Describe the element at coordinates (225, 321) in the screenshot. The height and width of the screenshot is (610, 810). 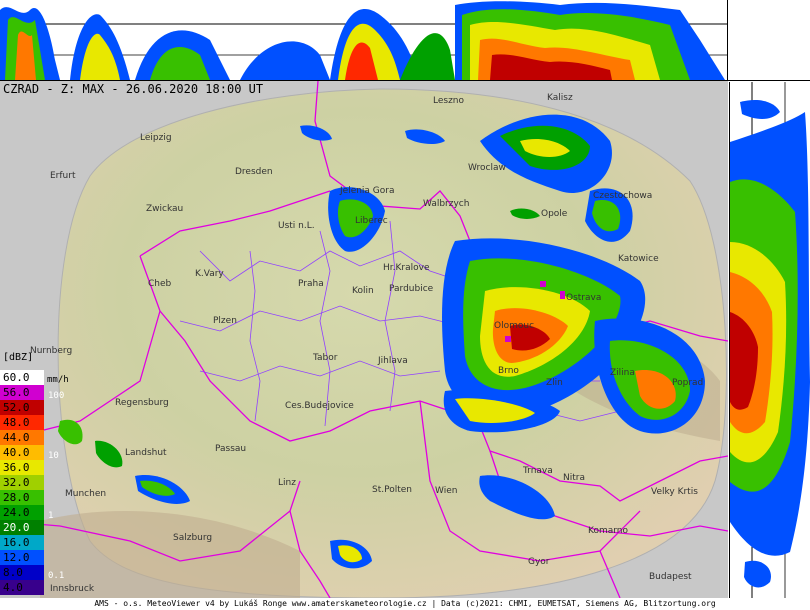
I see `city-label: Plzen` at that location.